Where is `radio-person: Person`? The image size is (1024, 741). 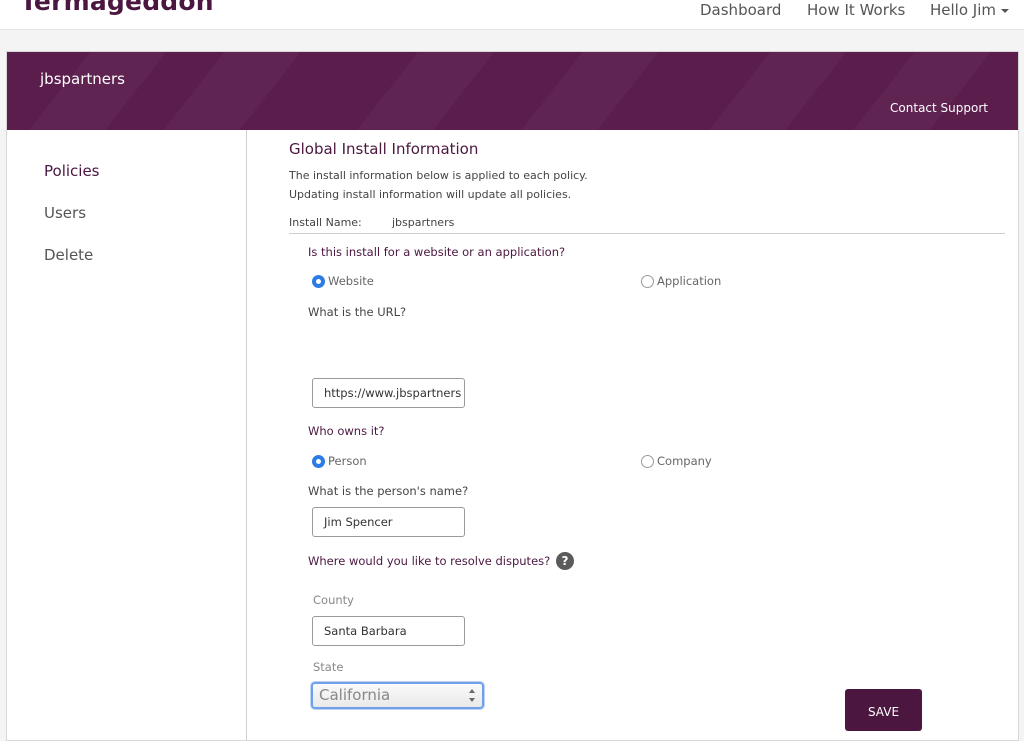
radio-person: Person is located at coordinates (339, 461).